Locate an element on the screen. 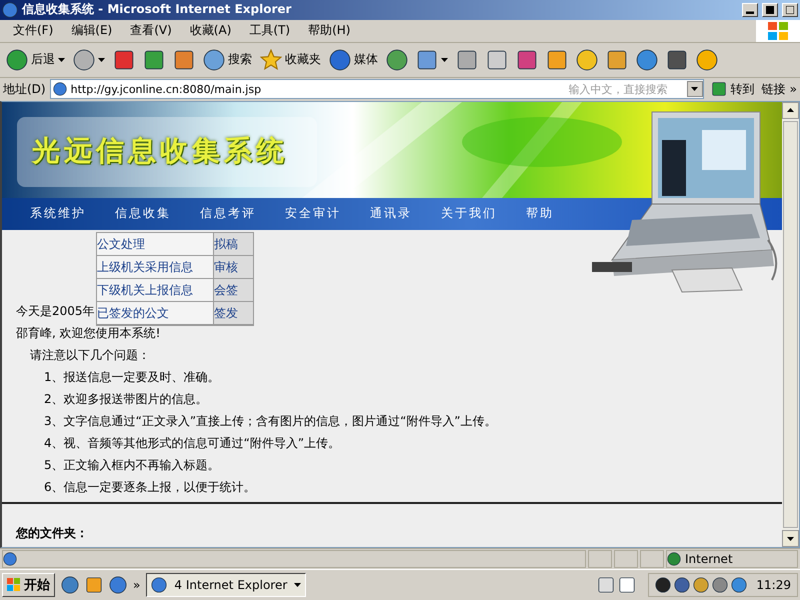 The height and width of the screenshot is (600, 800). toolbar-button: 搜索 is located at coordinates (227, 59).